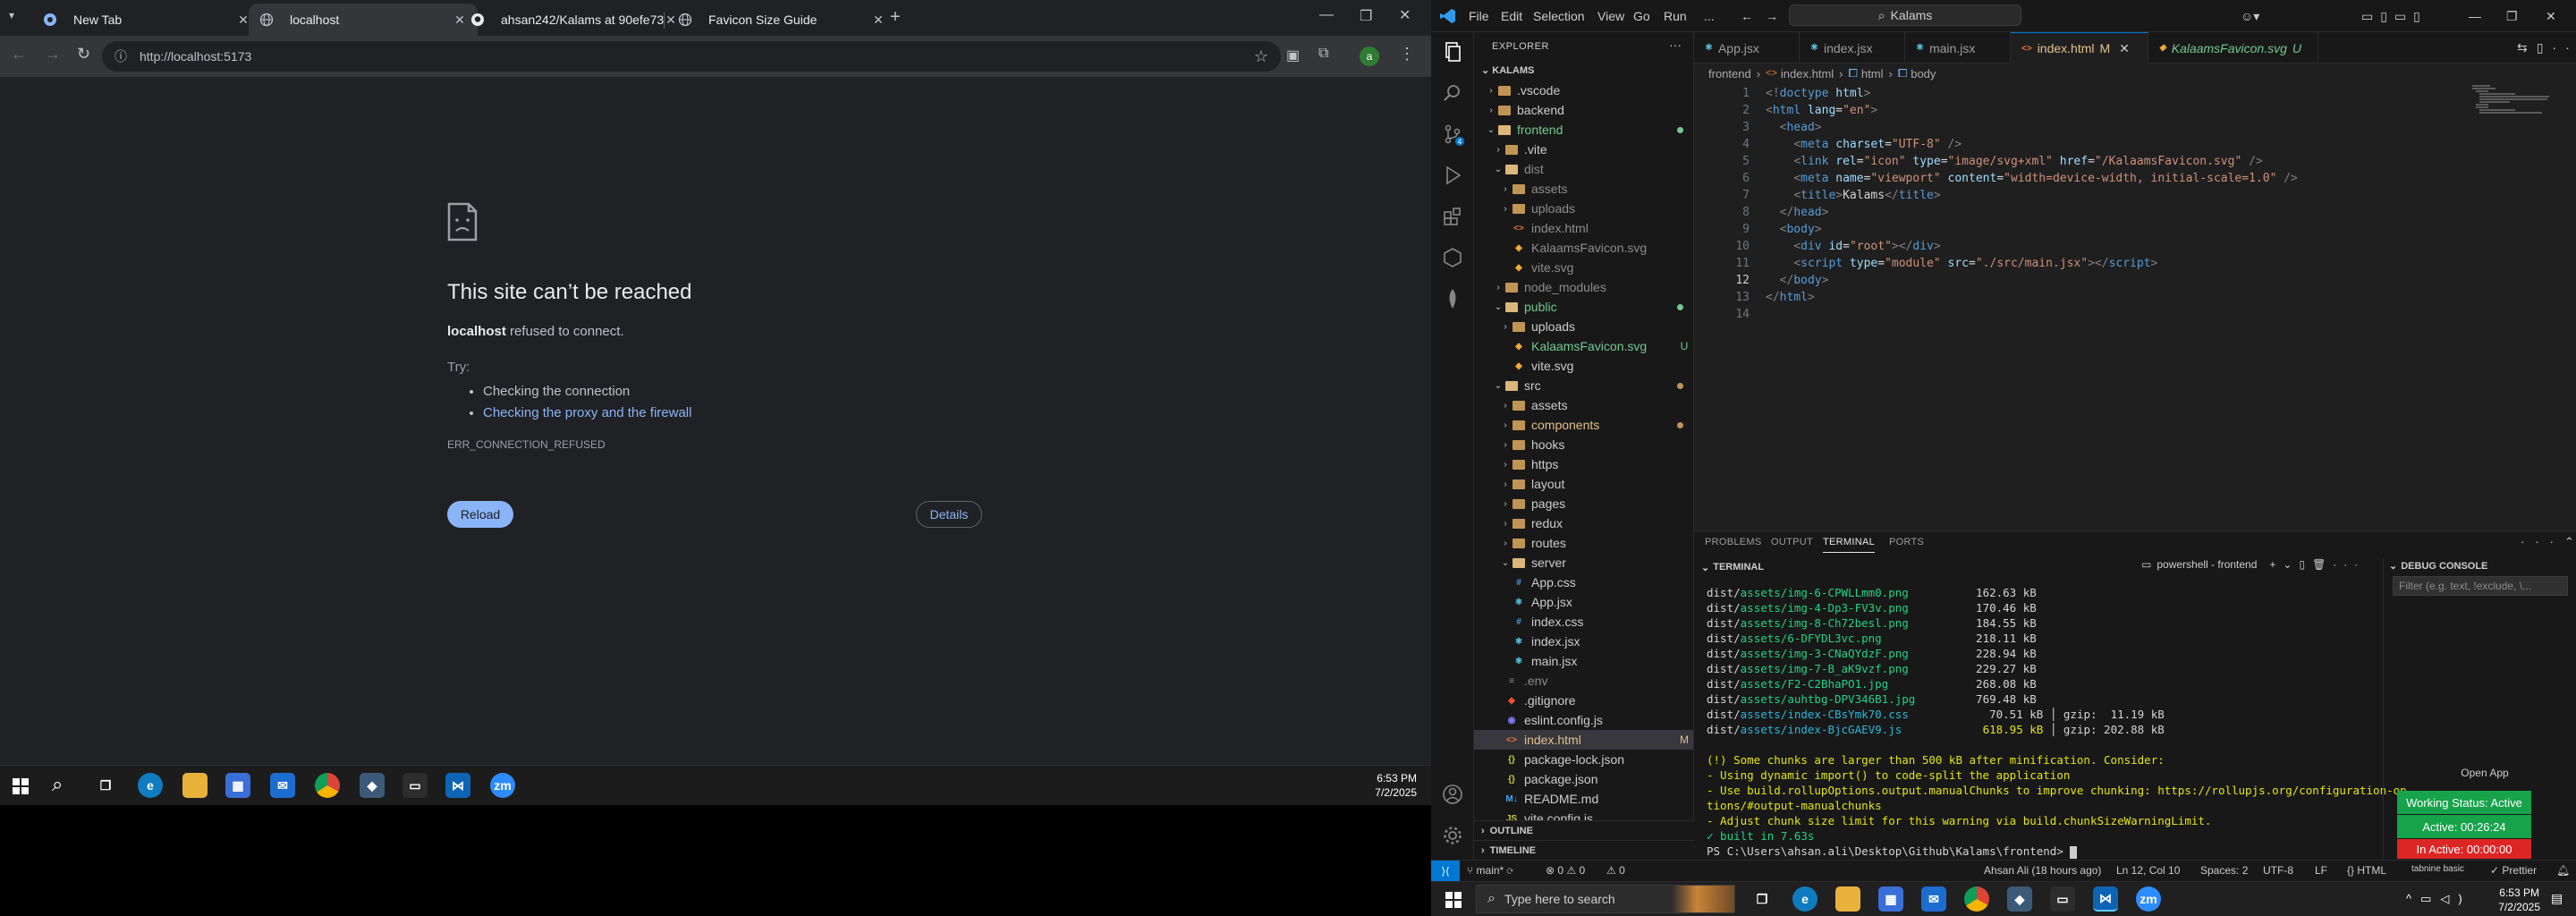 Image resolution: width=2576 pixels, height=916 pixels. What do you see at coordinates (1583, 562) in the screenshot?
I see `folder-item: ⌄ server` at bounding box center [1583, 562].